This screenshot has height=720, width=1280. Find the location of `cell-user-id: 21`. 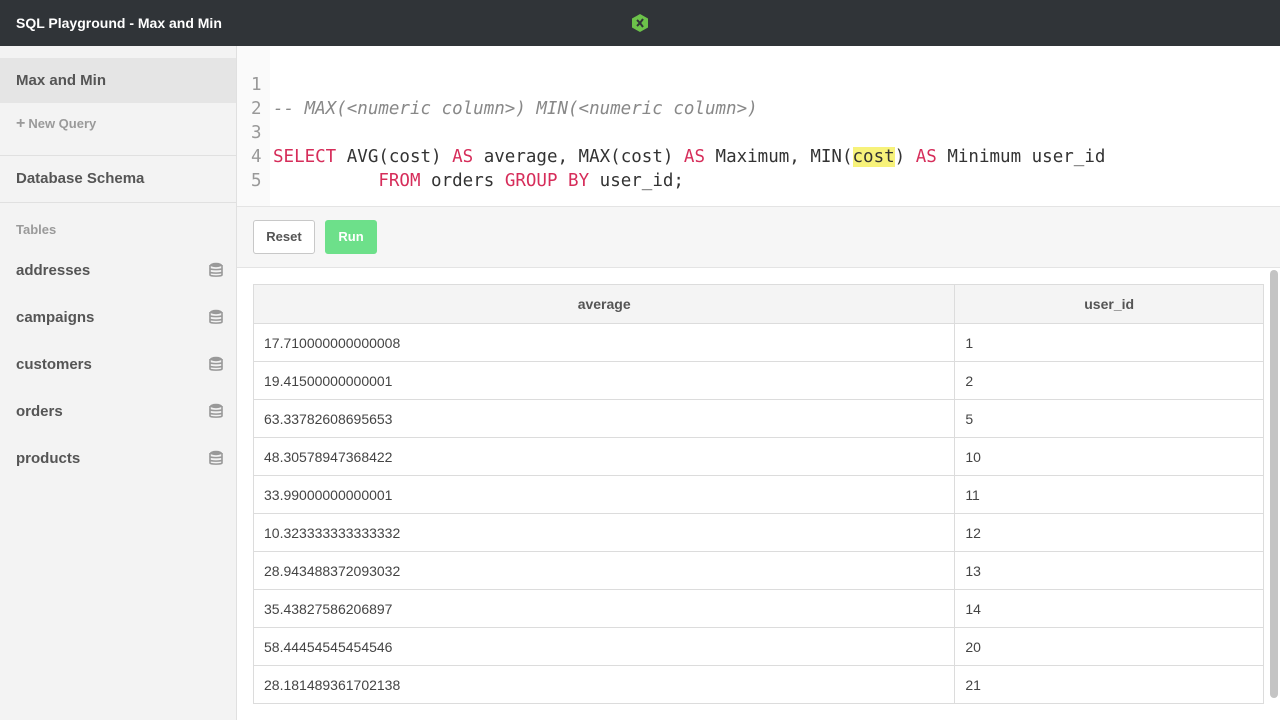

cell-user-id: 21 is located at coordinates (1109, 684).